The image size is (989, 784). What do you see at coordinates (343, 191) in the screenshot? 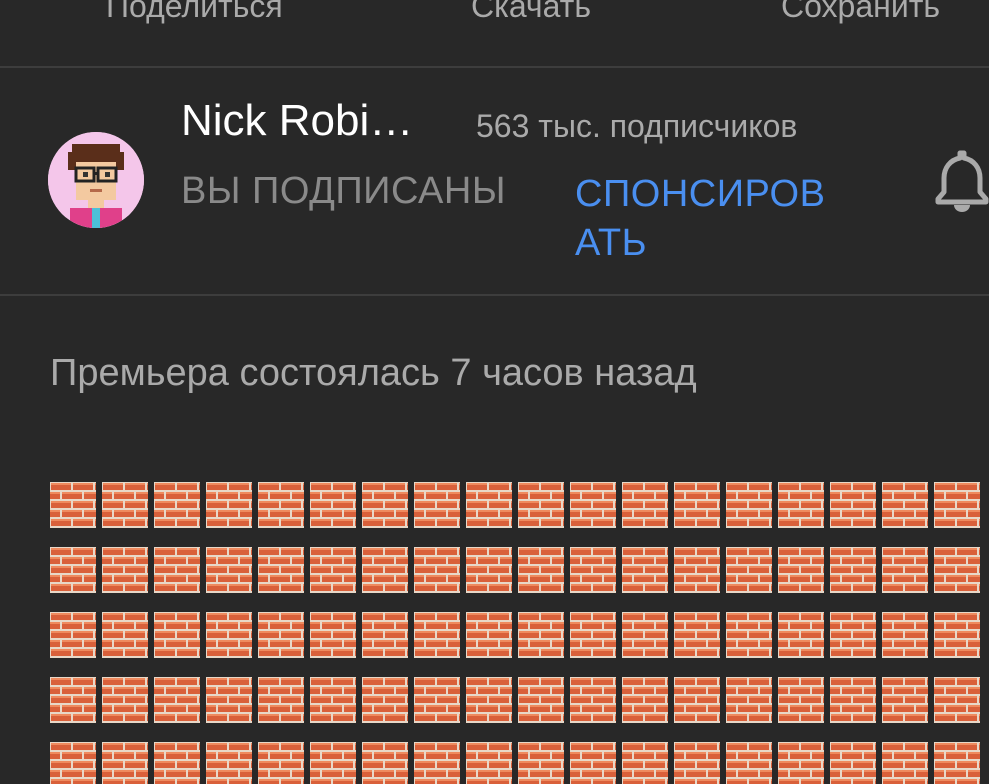
I see `subscribed-button: ВЫ ПОДПИСАНЫ` at bounding box center [343, 191].